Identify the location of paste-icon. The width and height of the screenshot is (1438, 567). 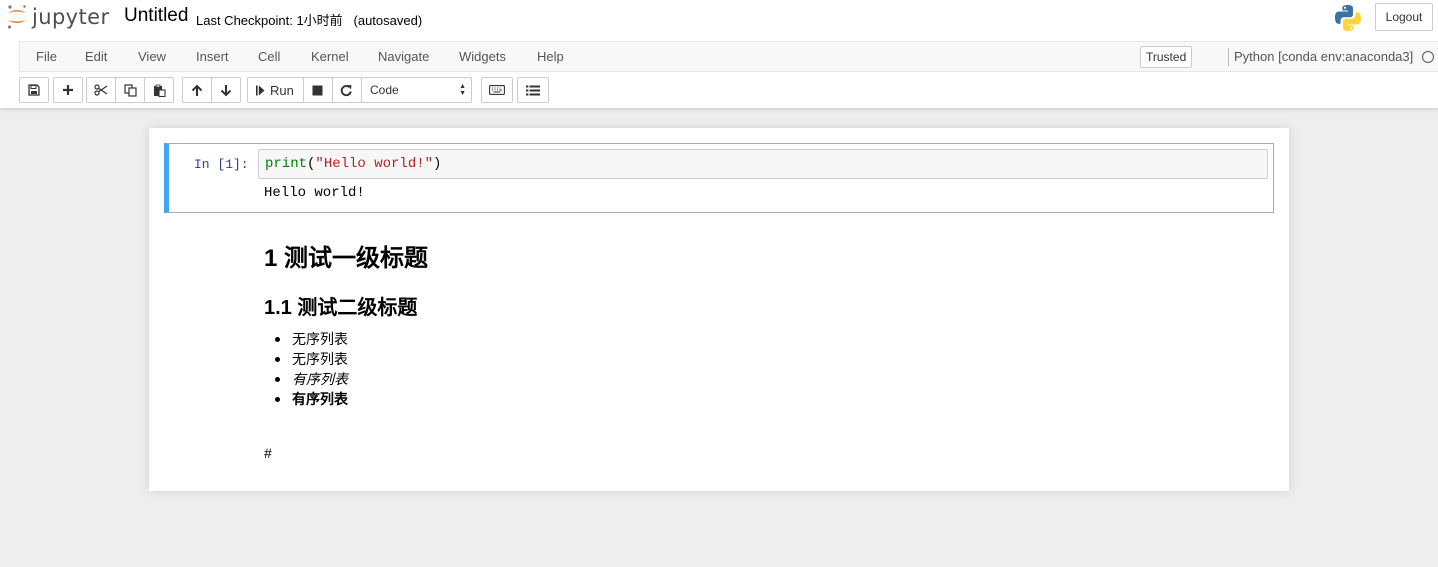
(159, 90).